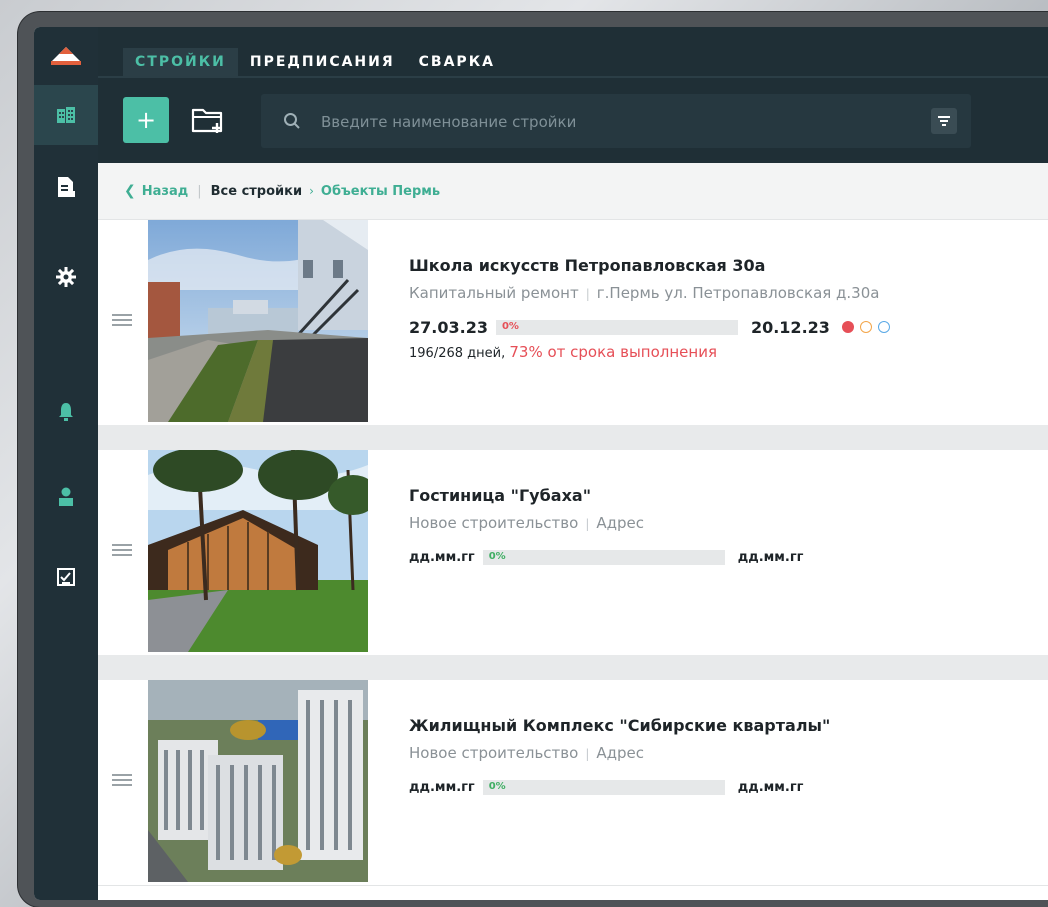 The width and height of the screenshot is (1048, 907). I want to click on timeline-summary: 196/268 дней, 73% от срока выполнения, so click(723, 352).